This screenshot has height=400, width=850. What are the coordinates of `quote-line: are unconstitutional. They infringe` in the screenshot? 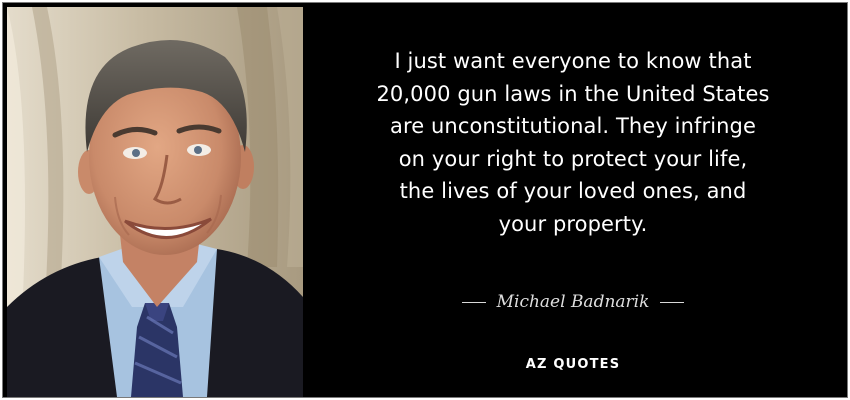 It's located at (573, 126).